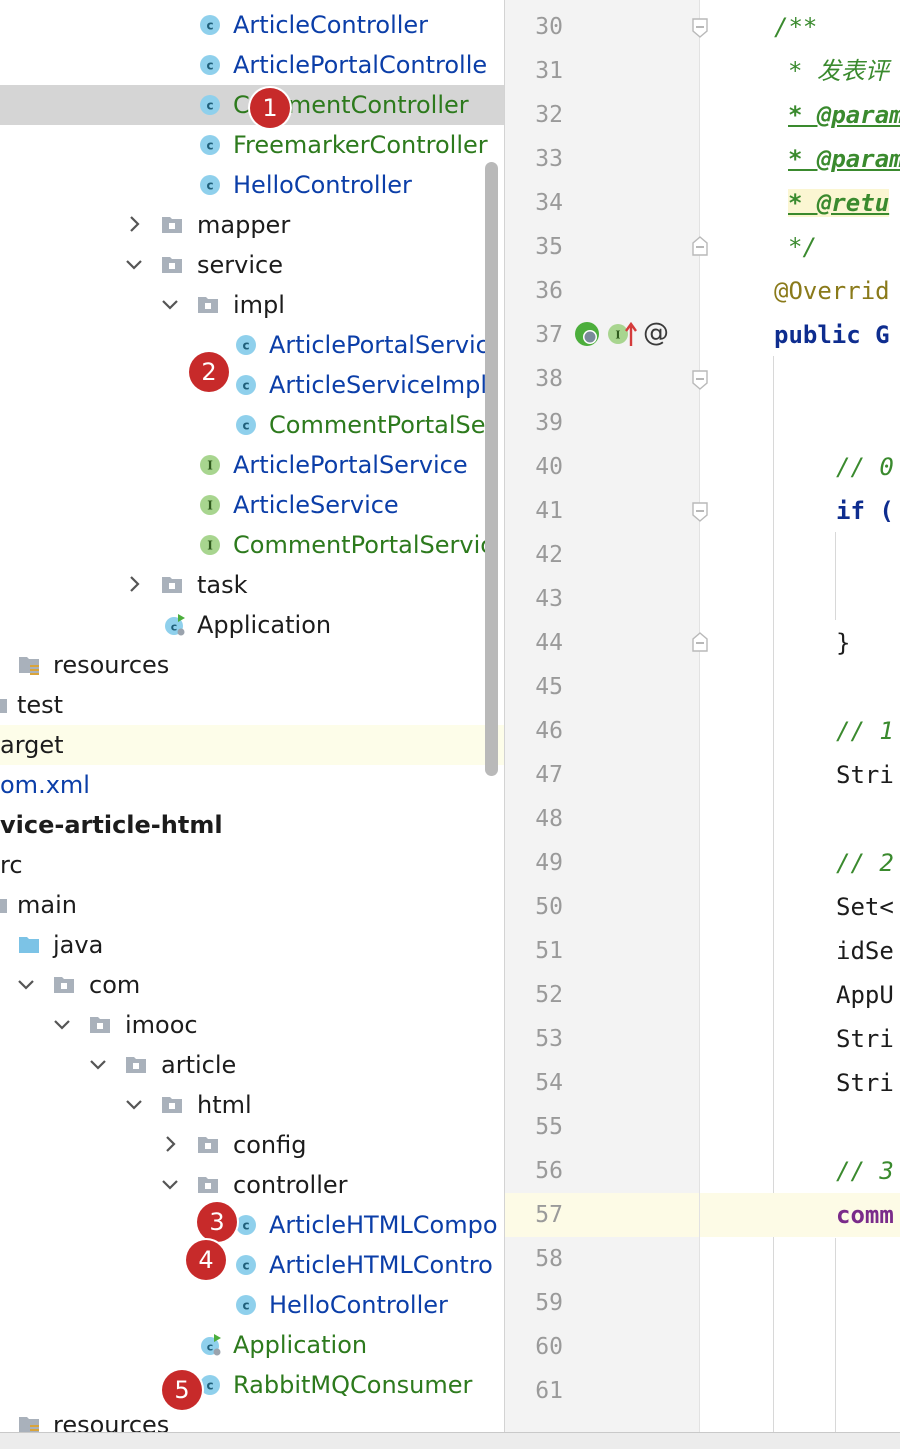 The width and height of the screenshot is (900, 1449). I want to click on tree-item-article-controller: c ArticleController, so click(252, 25).